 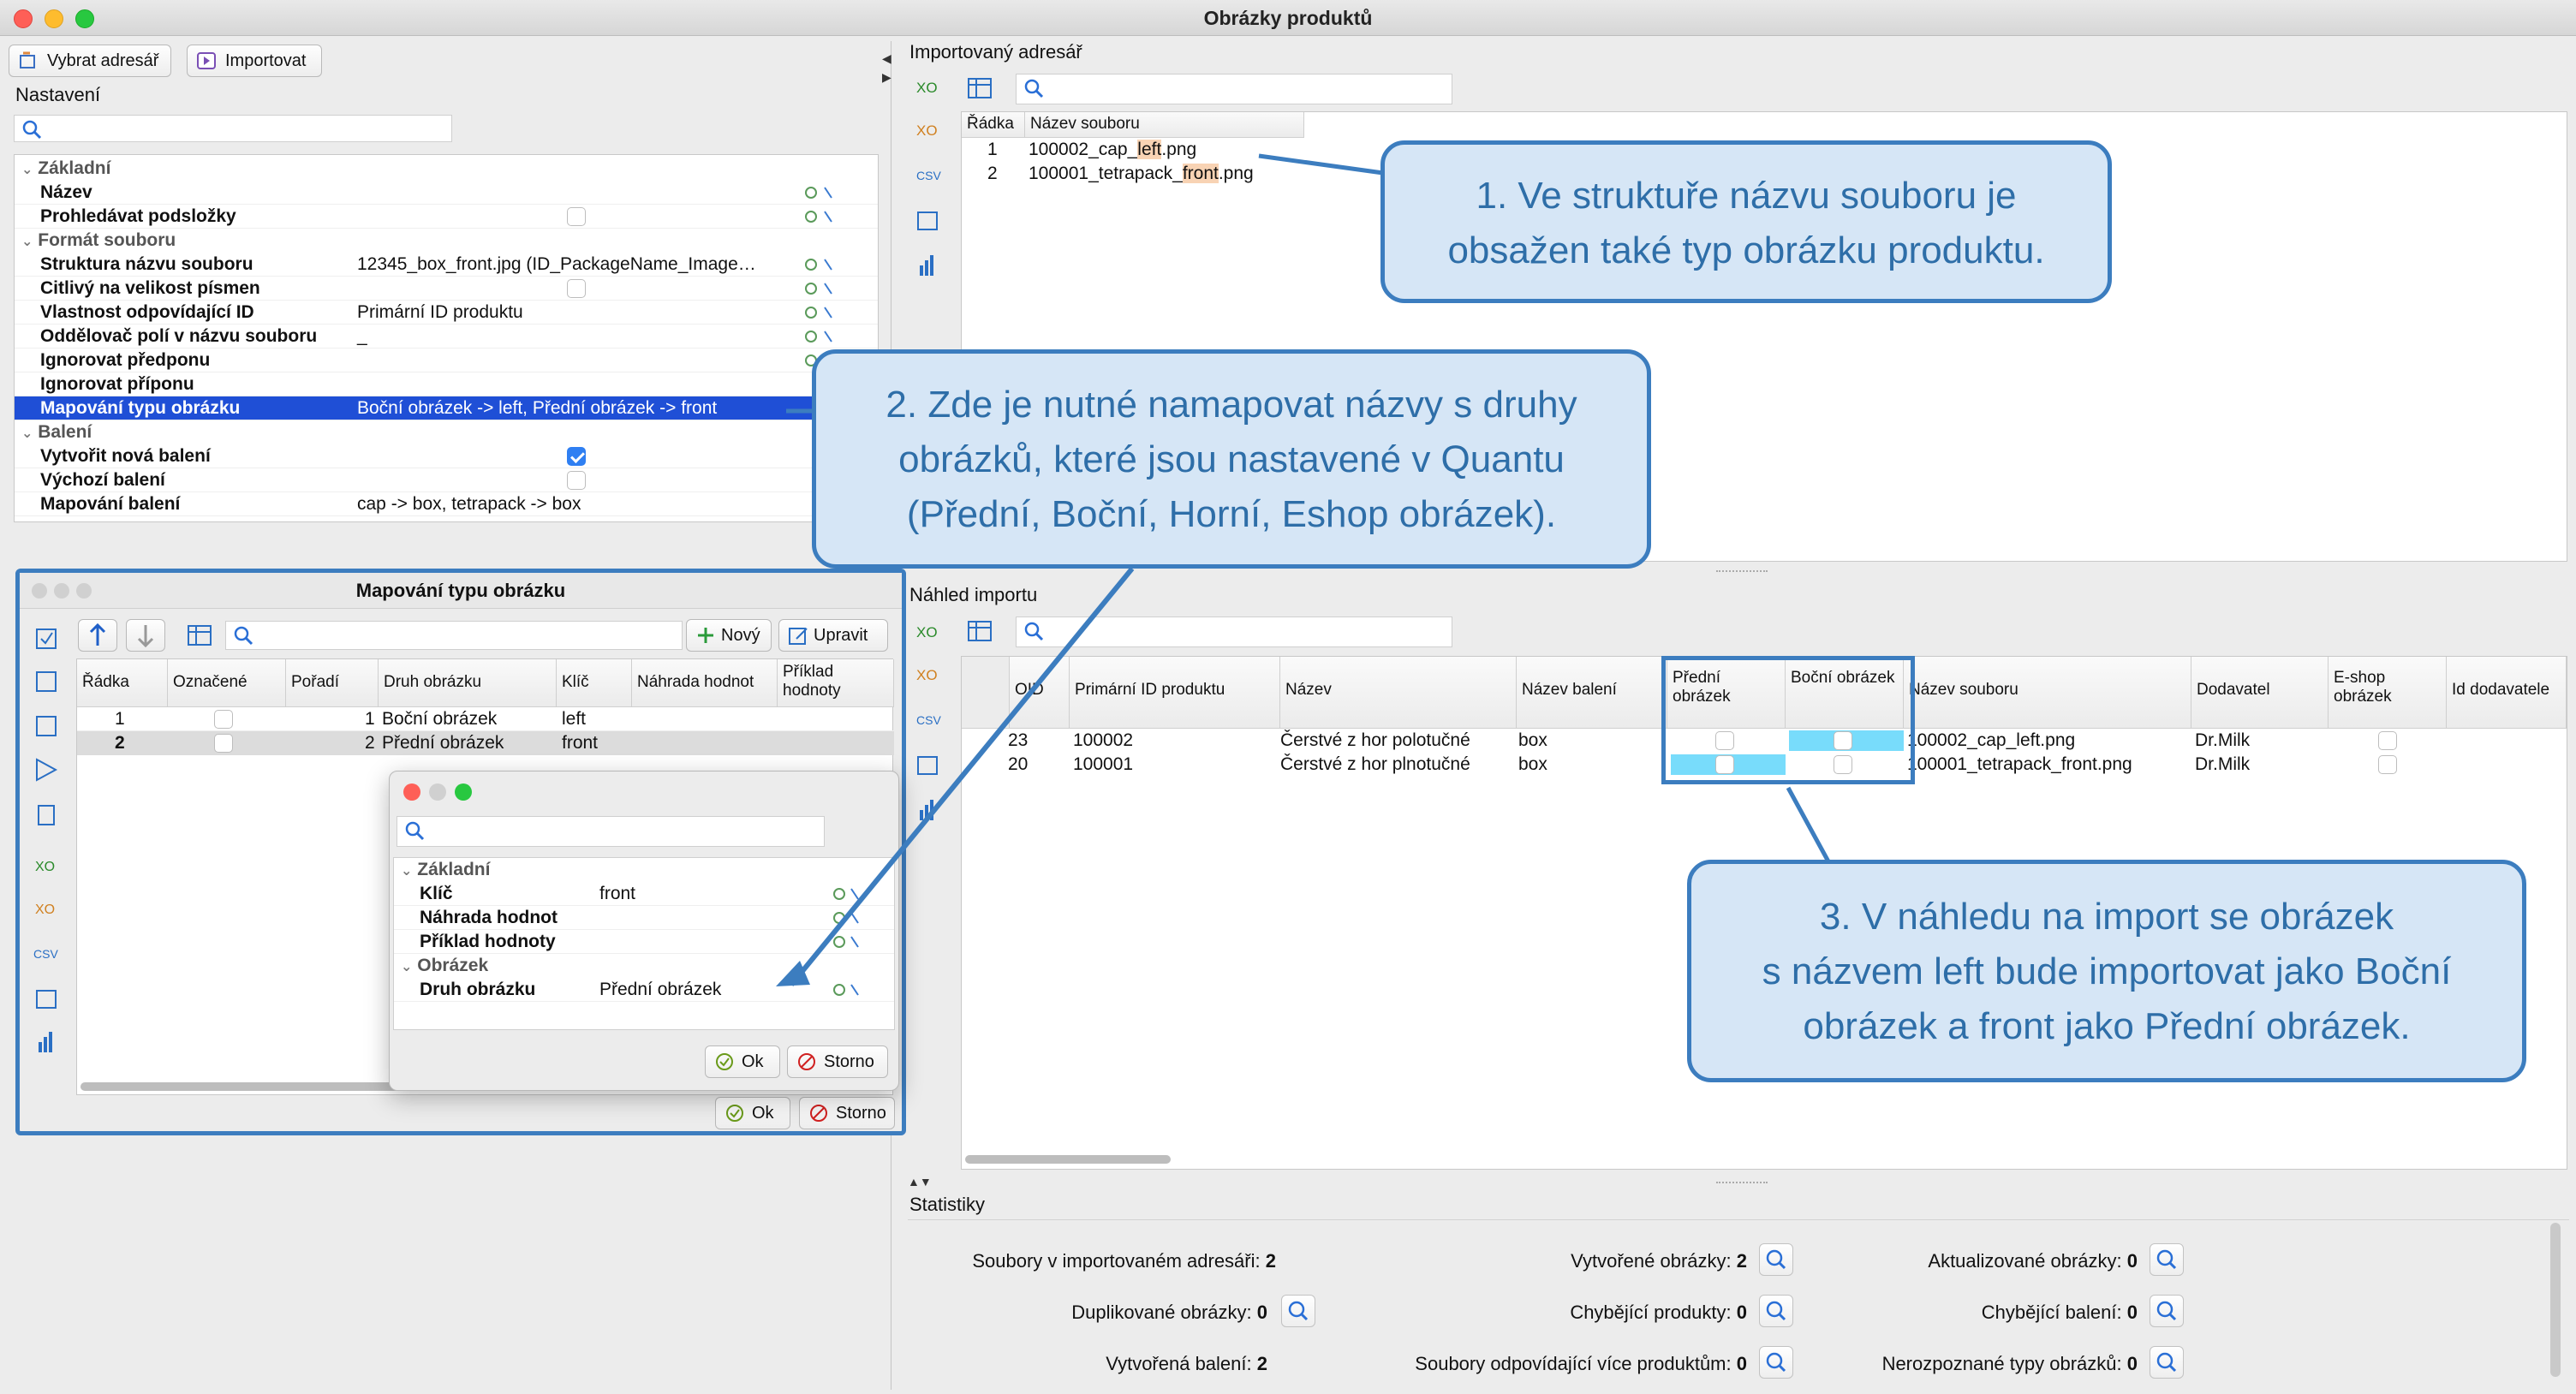 What do you see at coordinates (2107, 917) in the screenshot?
I see `callout-3-line-1: 3. V náhledu na import se obrázek` at bounding box center [2107, 917].